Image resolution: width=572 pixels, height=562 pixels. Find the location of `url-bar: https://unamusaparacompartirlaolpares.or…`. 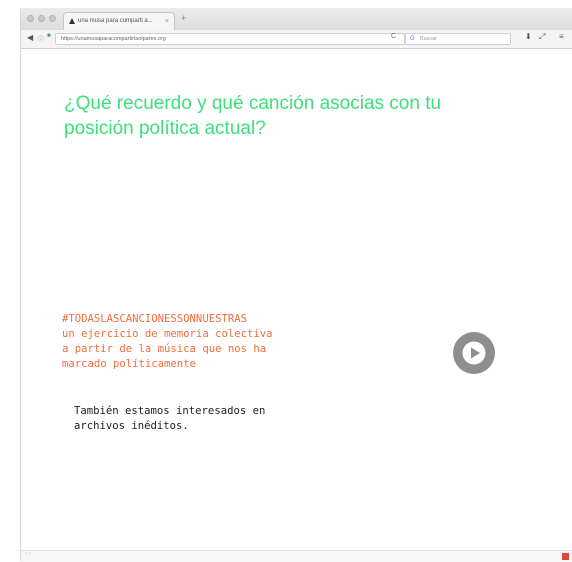

url-bar: https://unamusaparacompartirlaolpares.or… is located at coordinates (230, 39).